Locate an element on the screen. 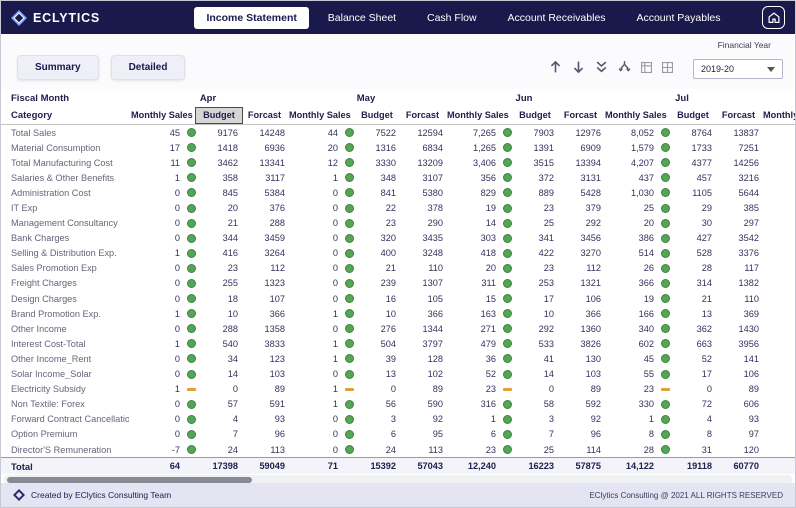 This screenshot has height=508, width=796. detailed-button: Detailed is located at coordinates (148, 67).